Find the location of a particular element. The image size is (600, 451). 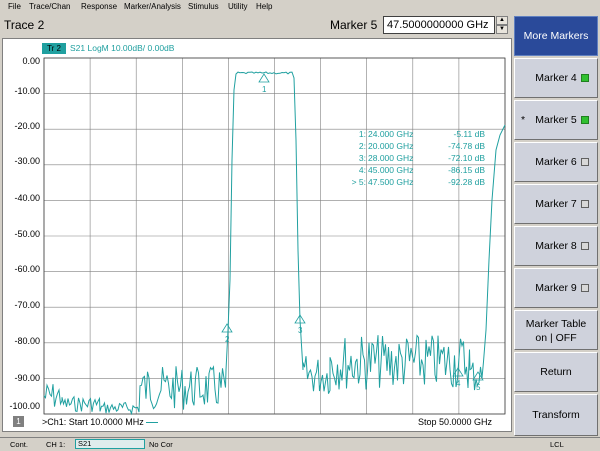

y-tick-label: -10.00 is located at coordinates (27, 91).